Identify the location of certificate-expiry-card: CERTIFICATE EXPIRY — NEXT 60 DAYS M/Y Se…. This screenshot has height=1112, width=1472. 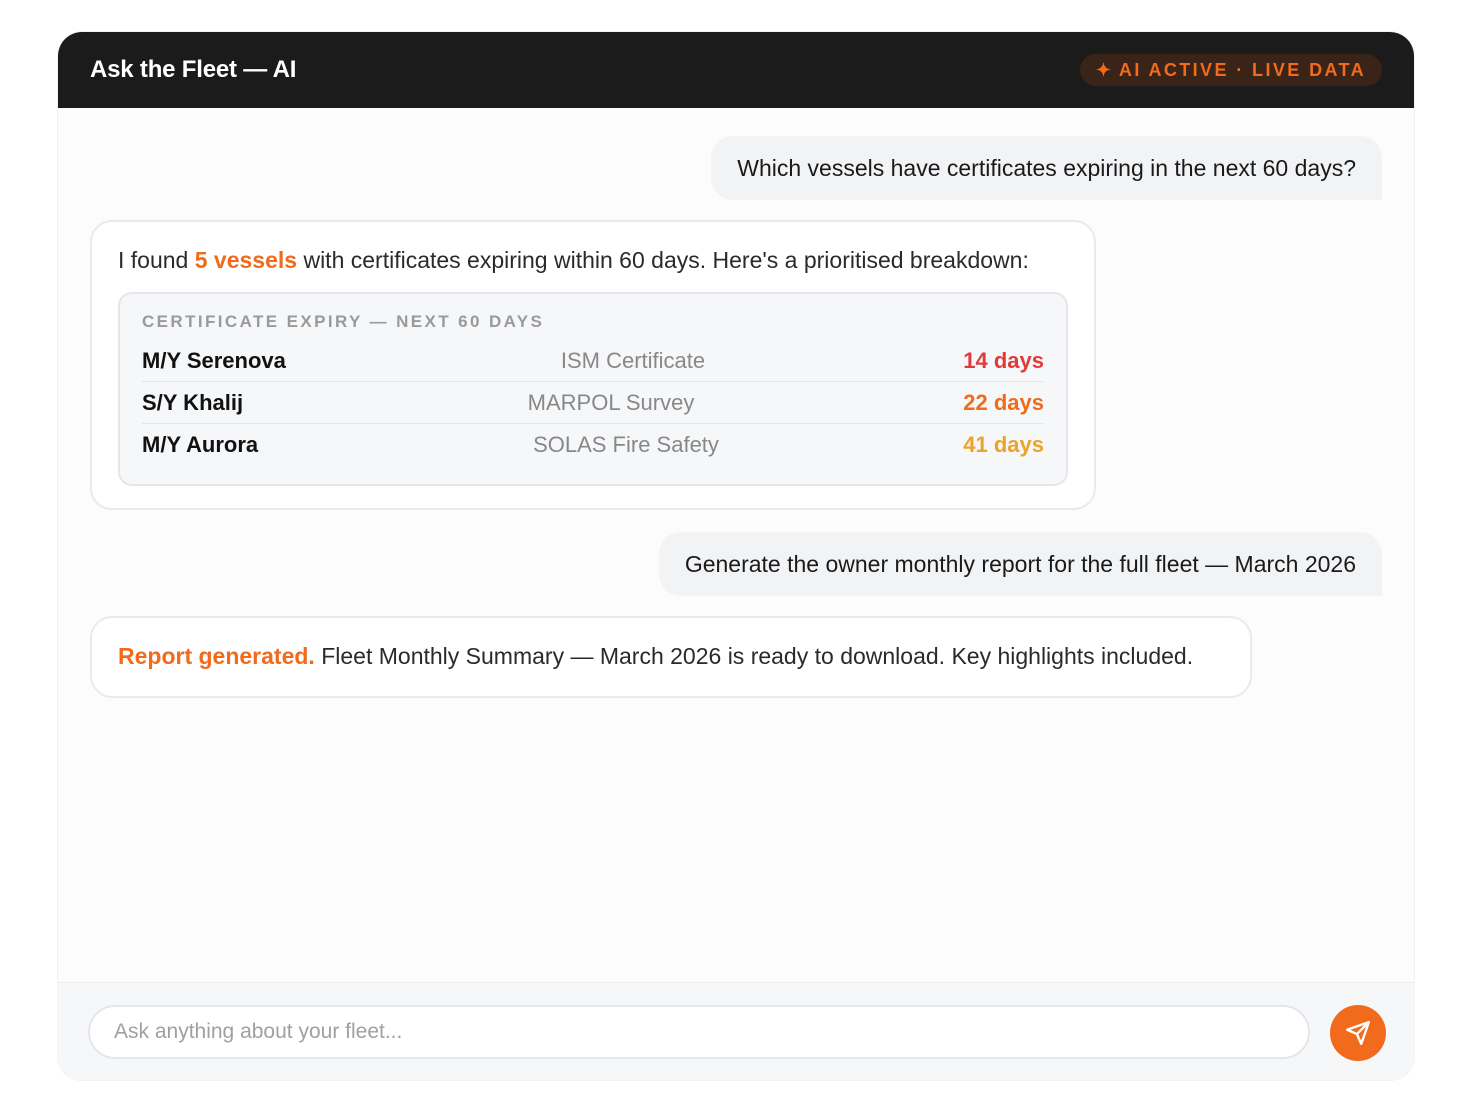
(593, 389).